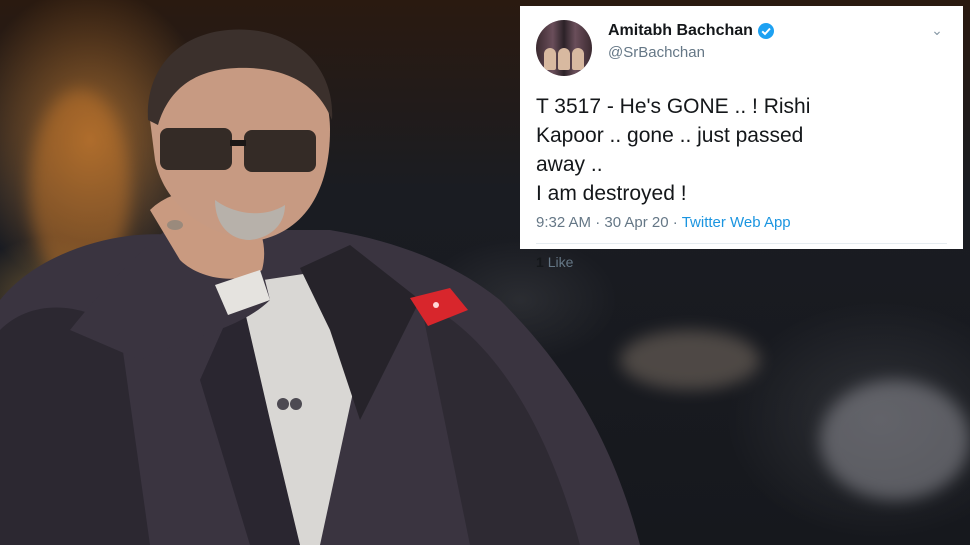 The width and height of the screenshot is (970, 545). What do you see at coordinates (765, 31) in the screenshot?
I see `verified-badge-icon` at bounding box center [765, 31].